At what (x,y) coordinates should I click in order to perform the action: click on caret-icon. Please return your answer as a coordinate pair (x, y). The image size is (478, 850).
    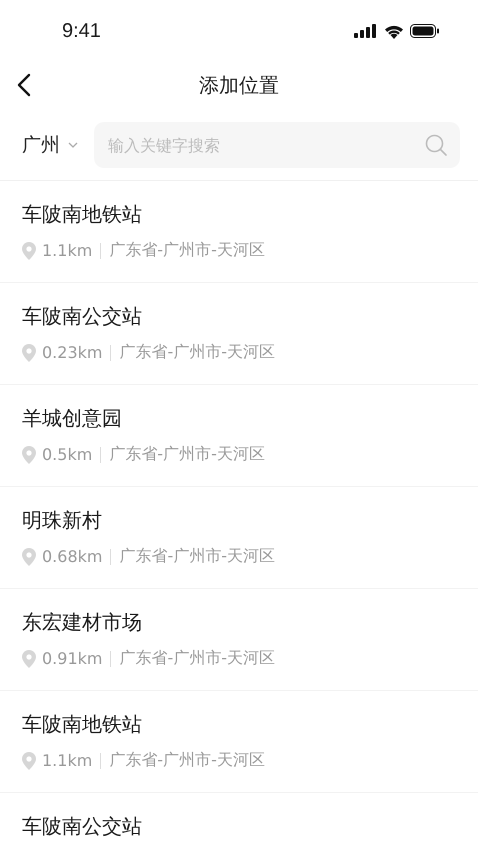
    Looking at the image, I should click on (73, 145).